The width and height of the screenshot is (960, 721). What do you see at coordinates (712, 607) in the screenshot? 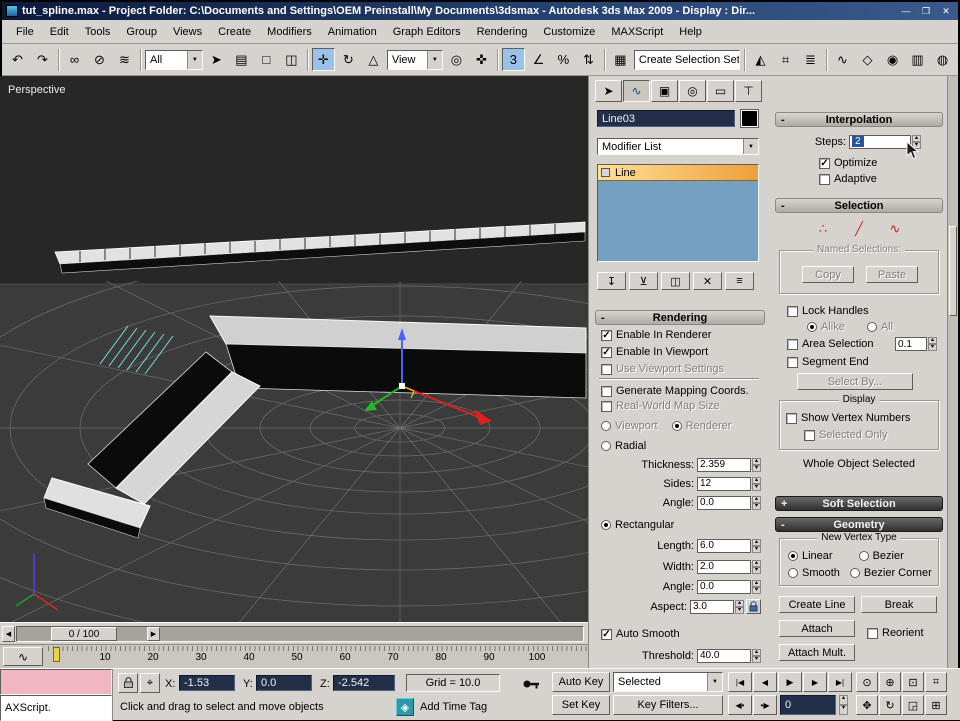
I see `aspect-field: 3.0` at bounding box center [712, 607].